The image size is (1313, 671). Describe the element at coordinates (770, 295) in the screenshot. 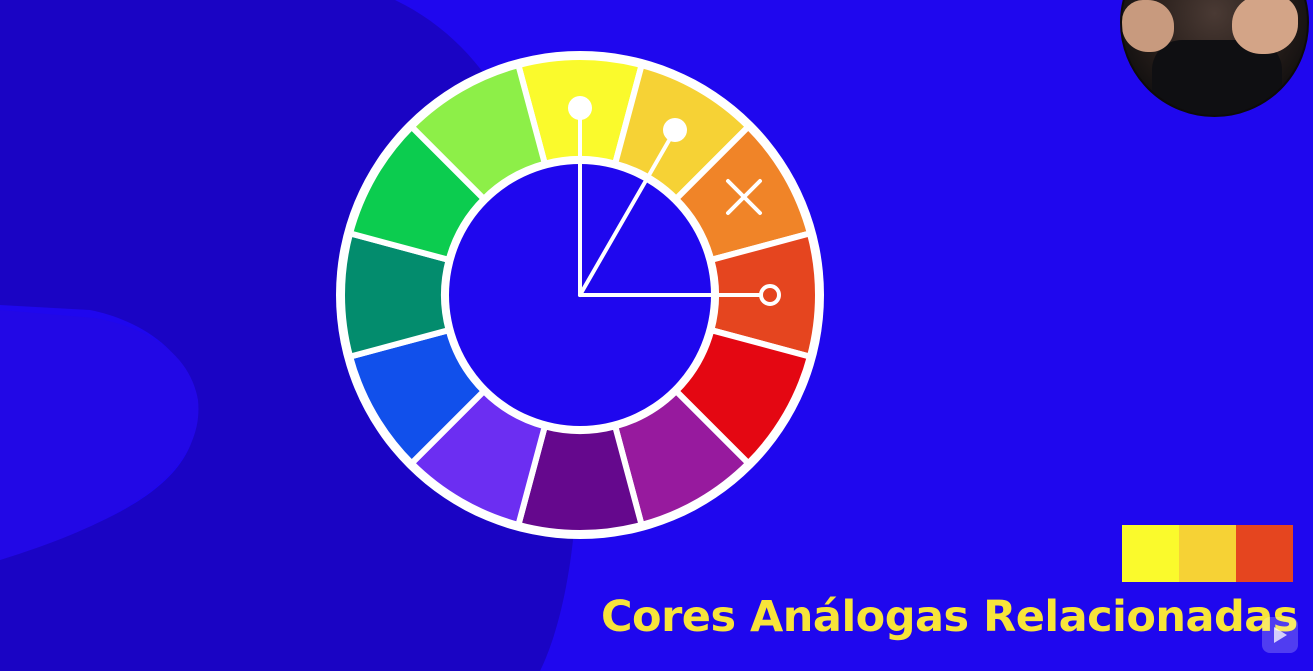

I see `marker-ring-red-orange` at that location.